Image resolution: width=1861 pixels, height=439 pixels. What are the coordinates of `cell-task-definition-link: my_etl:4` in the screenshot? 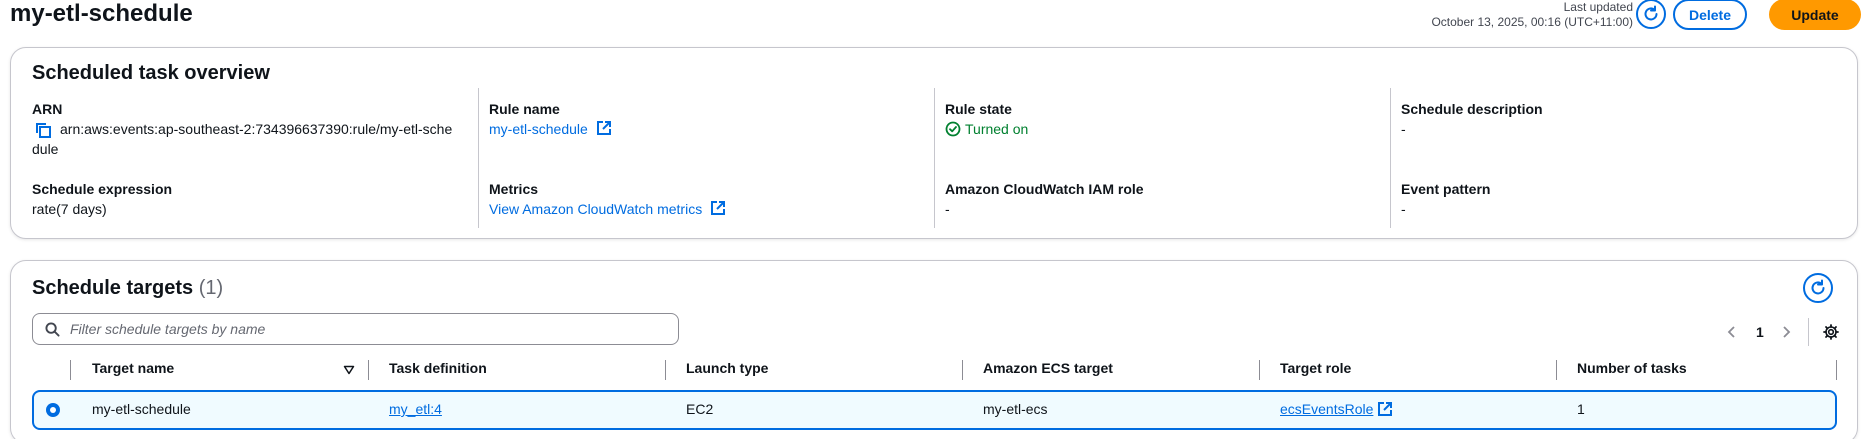 It's located at (415, 409).